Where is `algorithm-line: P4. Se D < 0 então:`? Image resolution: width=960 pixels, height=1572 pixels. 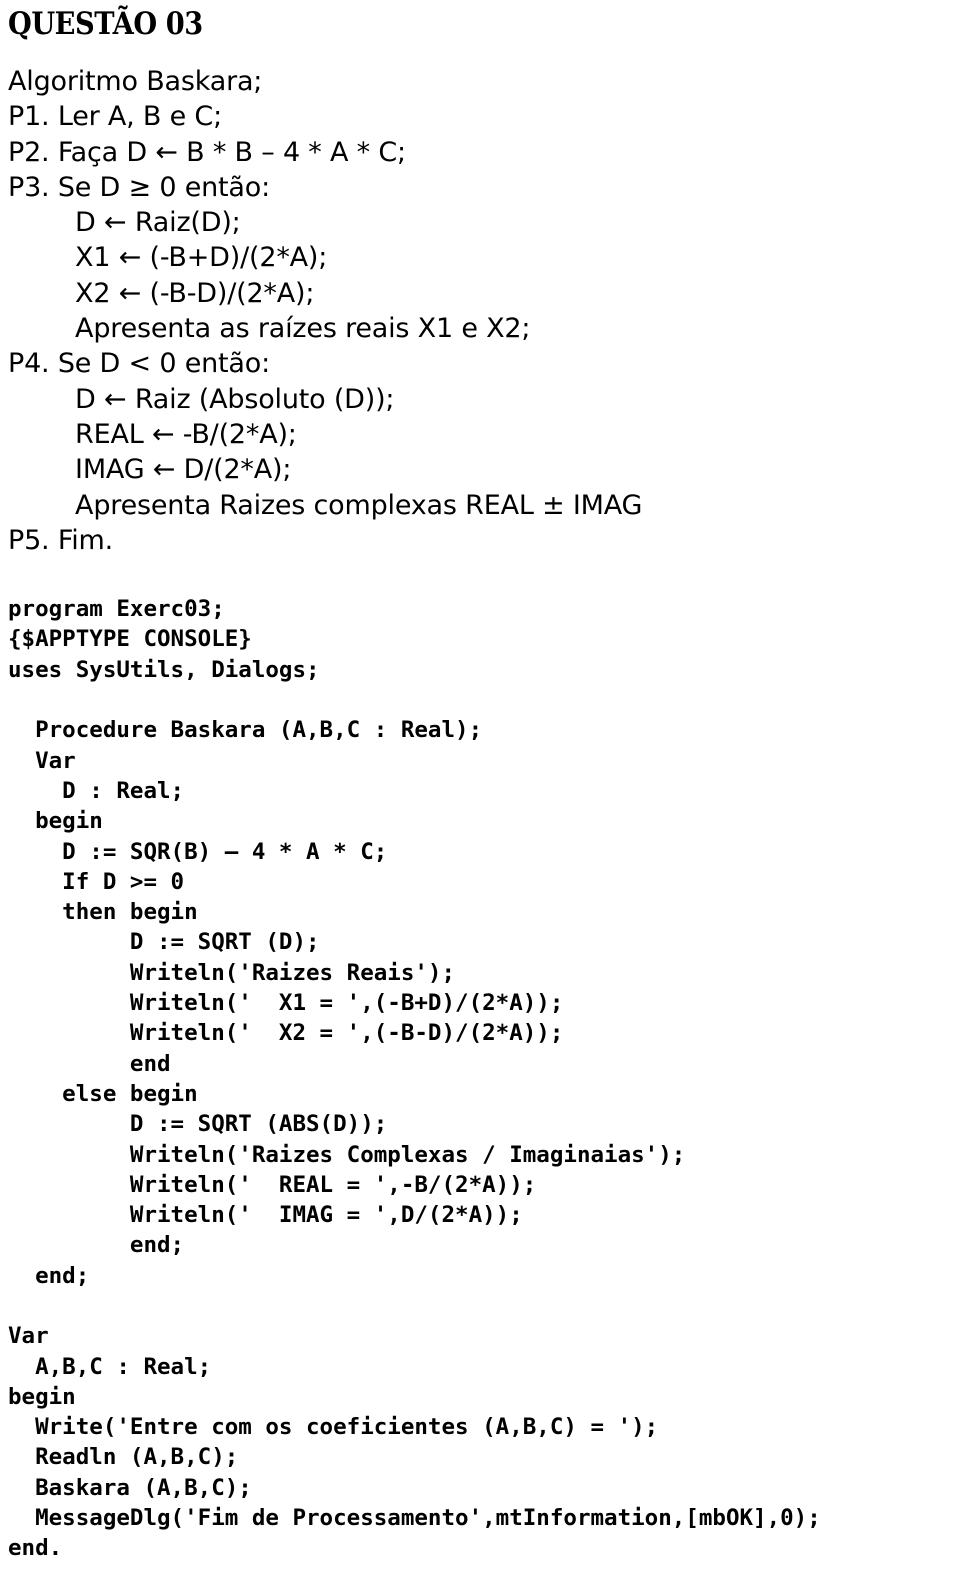 algorithm-line: P4. Se D < 0 então: is located at coordinates (139, 364).